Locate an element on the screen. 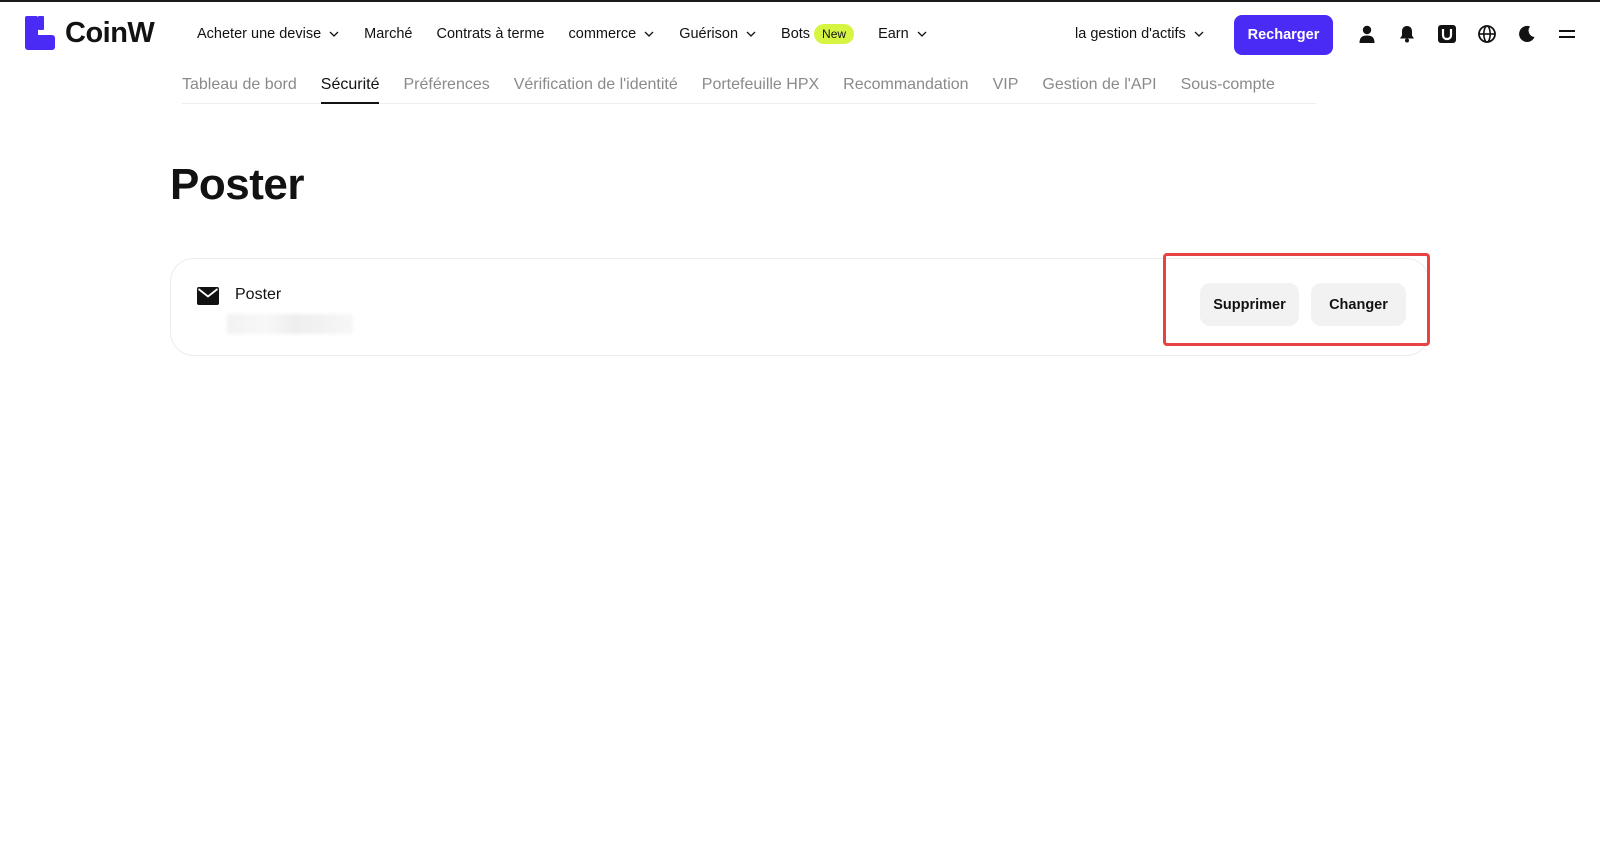  nav-bots: Bots New is located at coordinates (818, 34).